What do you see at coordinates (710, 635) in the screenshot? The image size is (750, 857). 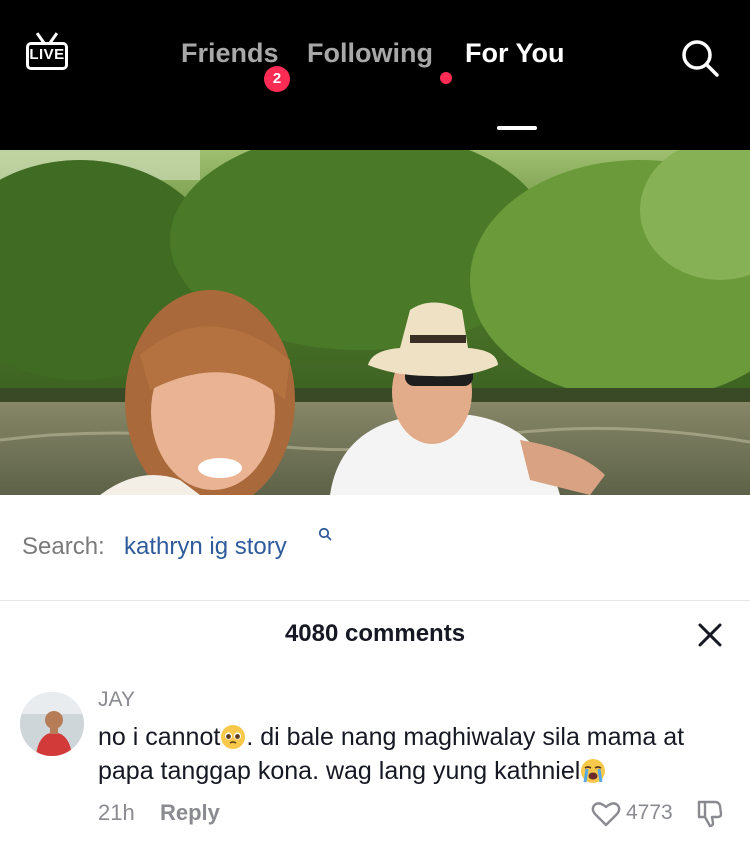 I see `close-icon` at bounding box center [710, 635].